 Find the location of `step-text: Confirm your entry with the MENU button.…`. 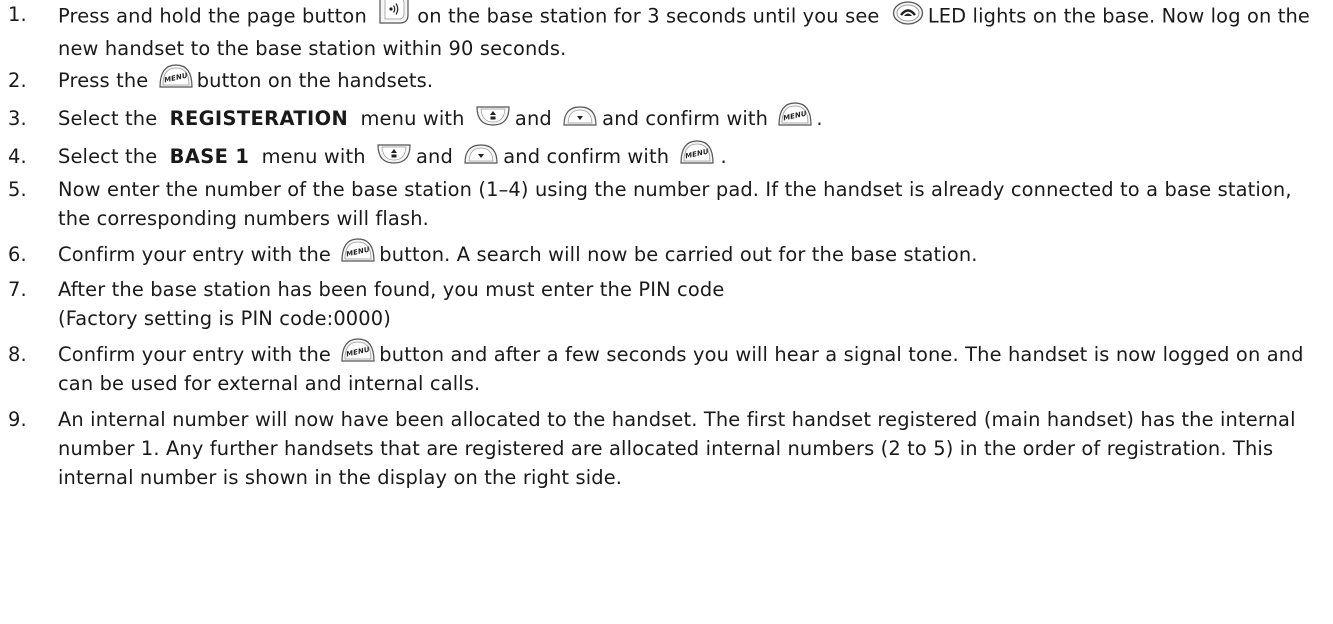

step-text: Confirm your entry with the MENU button.… is located at coordinates (691, 253).